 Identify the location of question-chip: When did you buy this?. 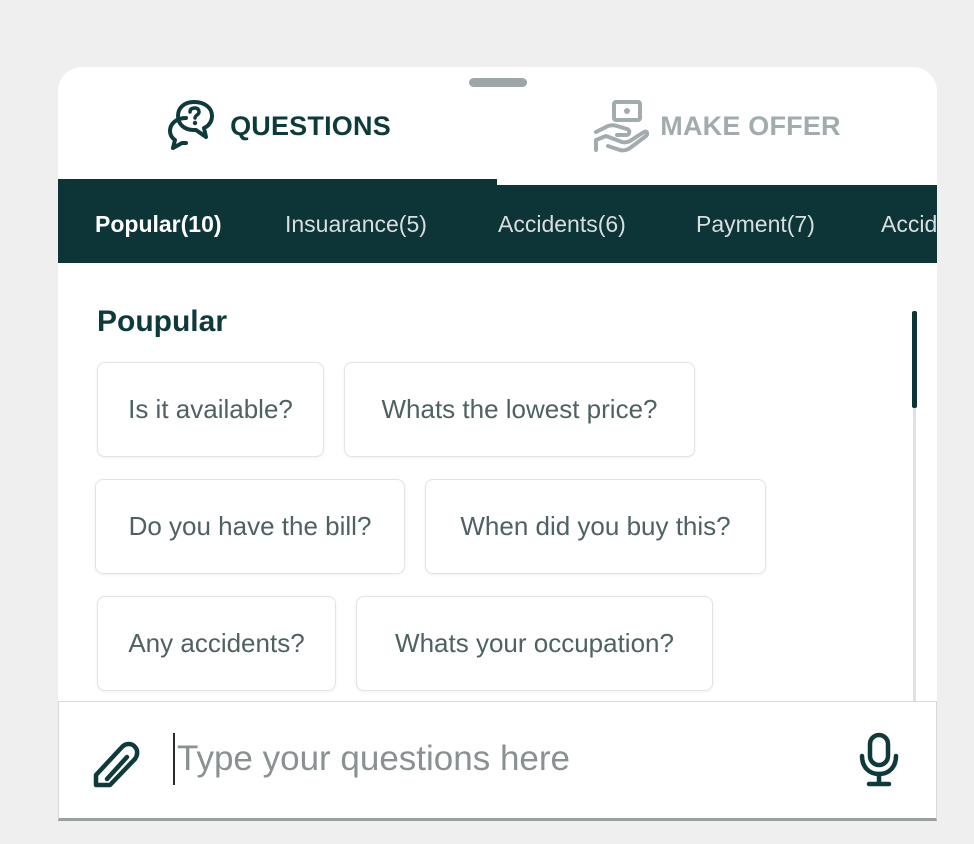
(595, 526).